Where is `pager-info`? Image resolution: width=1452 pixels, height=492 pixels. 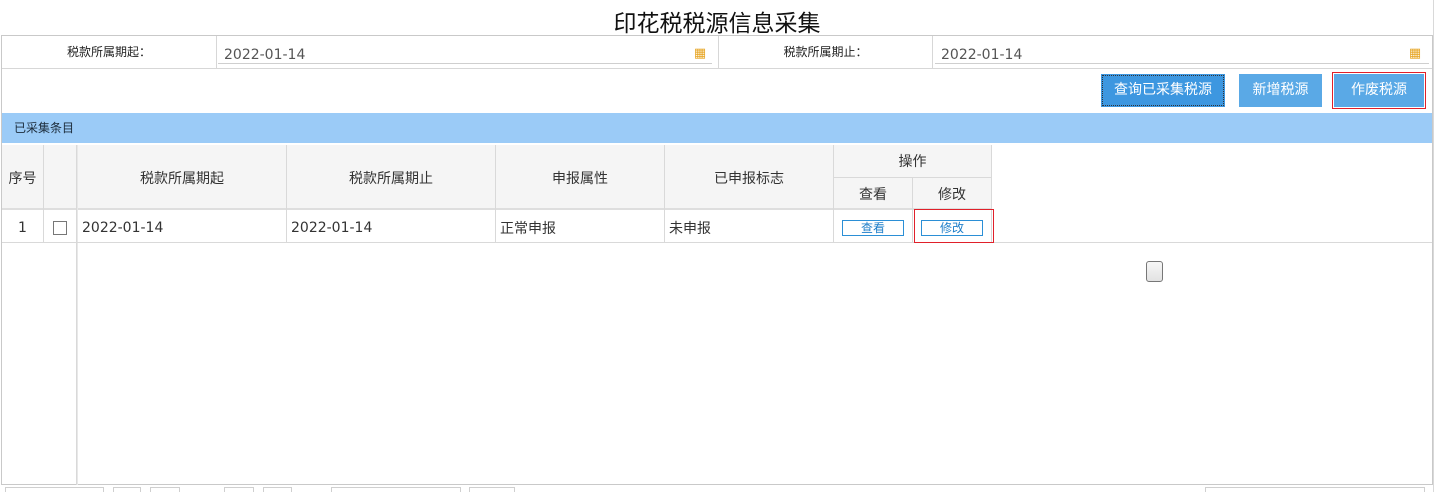
pager-info is located at coordinates (1315, 489).